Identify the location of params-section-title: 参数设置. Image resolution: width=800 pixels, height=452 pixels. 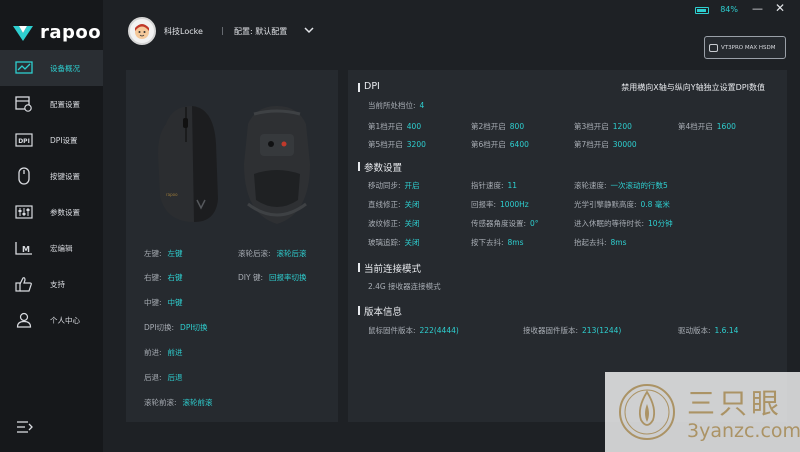
(379, 167).